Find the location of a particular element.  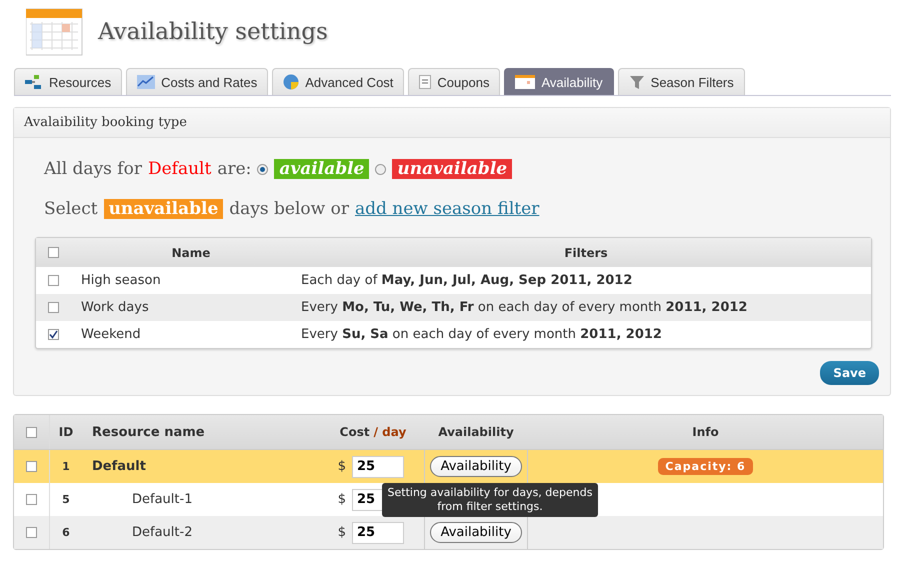

status-badge: available is located at coordinates (322, 169).